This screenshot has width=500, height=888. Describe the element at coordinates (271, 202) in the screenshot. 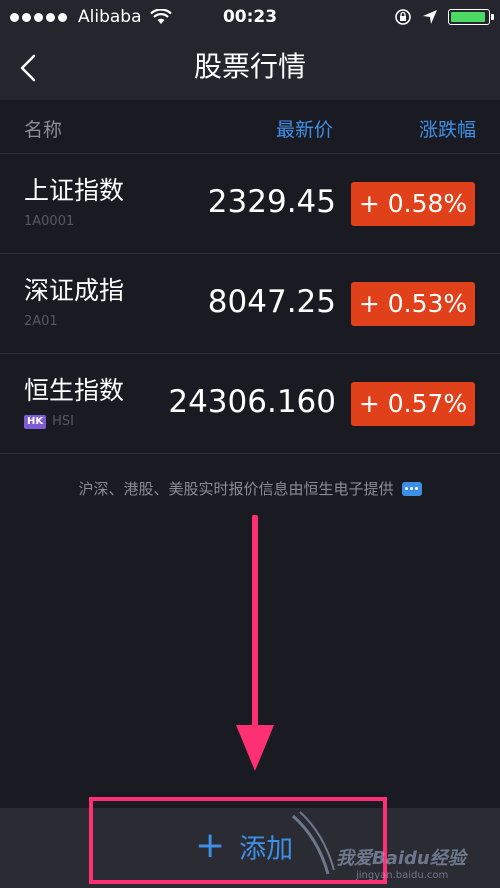

I see `stock-price: 2329.45` at that location.